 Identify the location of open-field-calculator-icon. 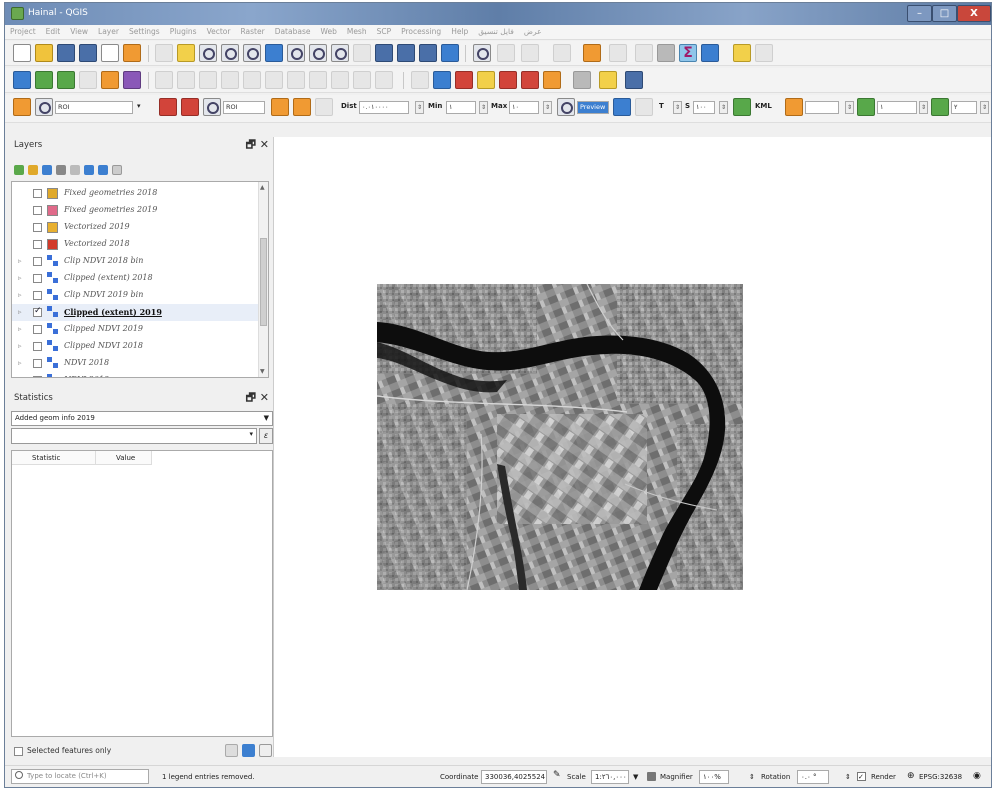
(506, 53).